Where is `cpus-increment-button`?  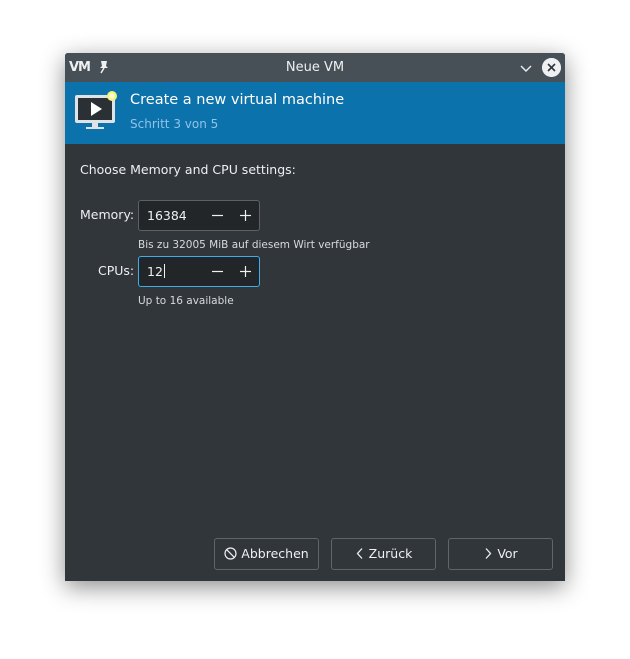 cpus-increment-button is located at coordinates (245, 271).